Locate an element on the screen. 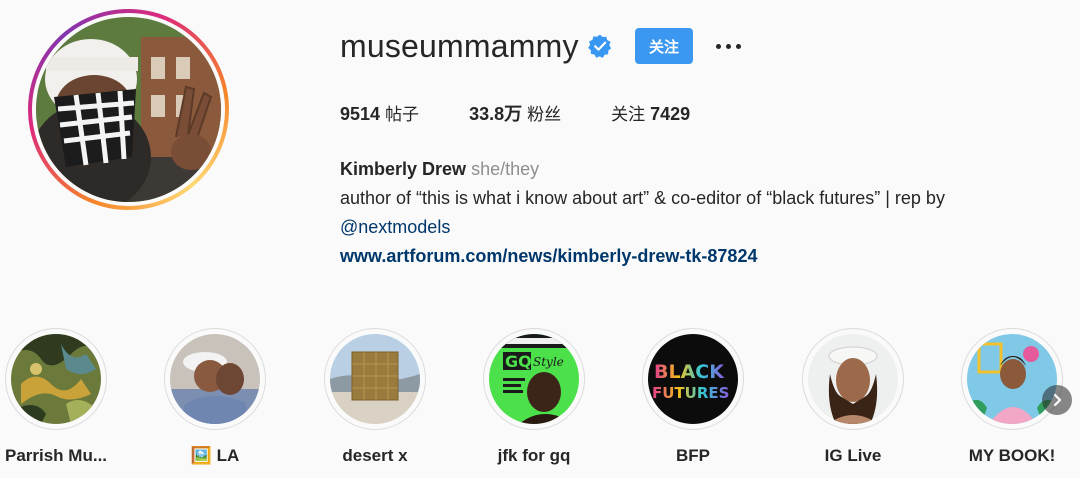  profile-avatar is located at coordinates (128, 109).